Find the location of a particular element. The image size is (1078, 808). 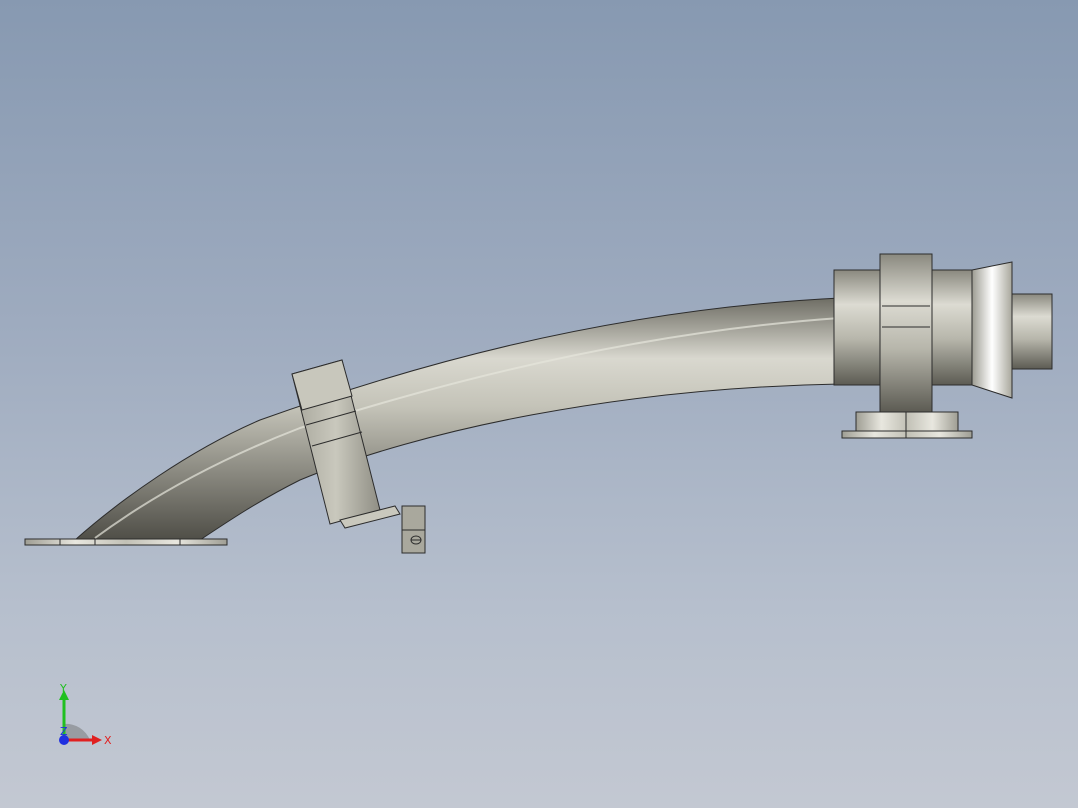

coordinate-triad: Y X Z is located at coordinates (85, 714).